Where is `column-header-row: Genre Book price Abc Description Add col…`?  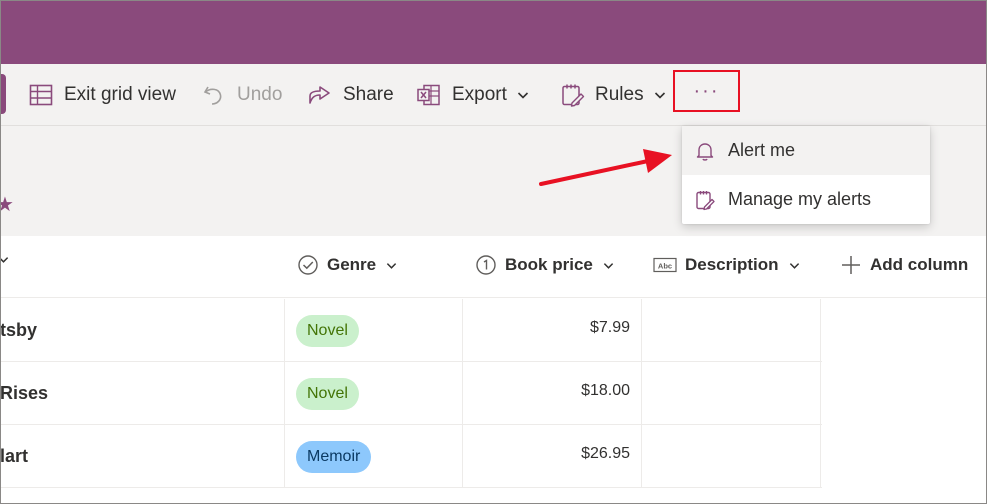
column-header-row: Genre Book price Abc Description Add col… is located at coordinates (493, 267).